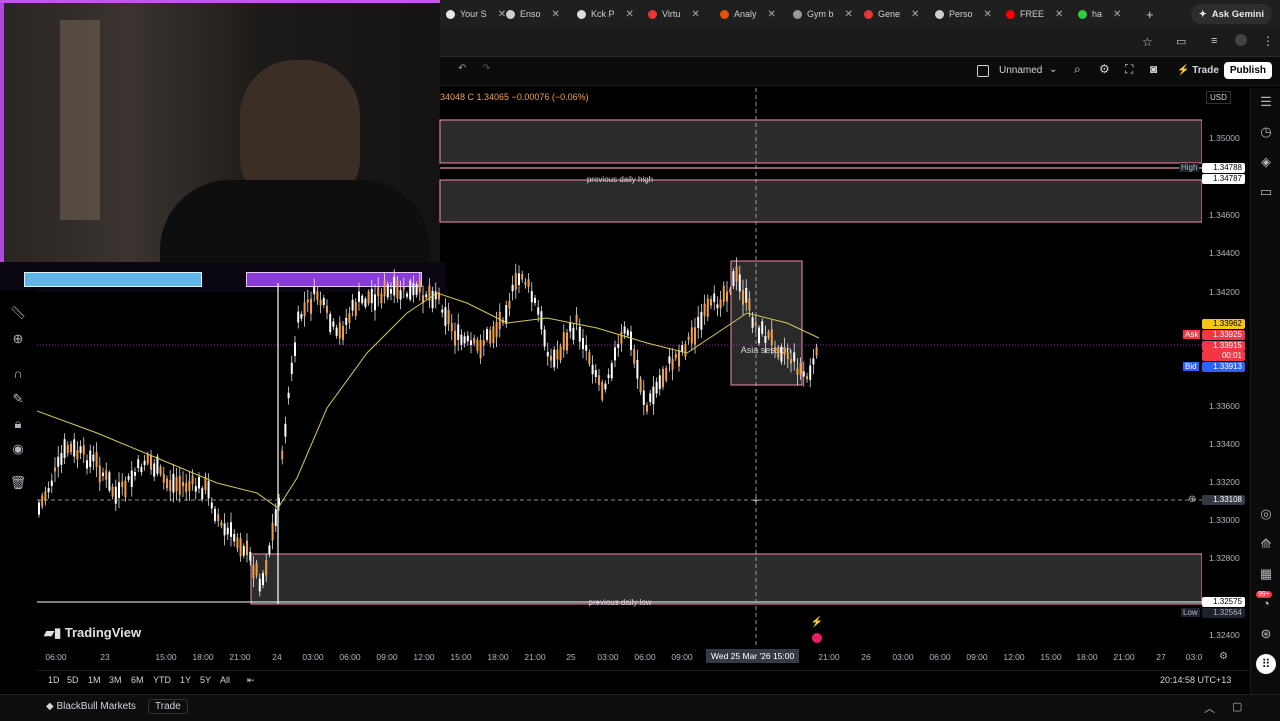 Image resolution: width=1280 pixels, height=721 pixels. What do you see at coordinates (91, 706) in the screenshot?
I see `broker-button: ◆ BlackBull Markets` at bounding box center [91, 706].